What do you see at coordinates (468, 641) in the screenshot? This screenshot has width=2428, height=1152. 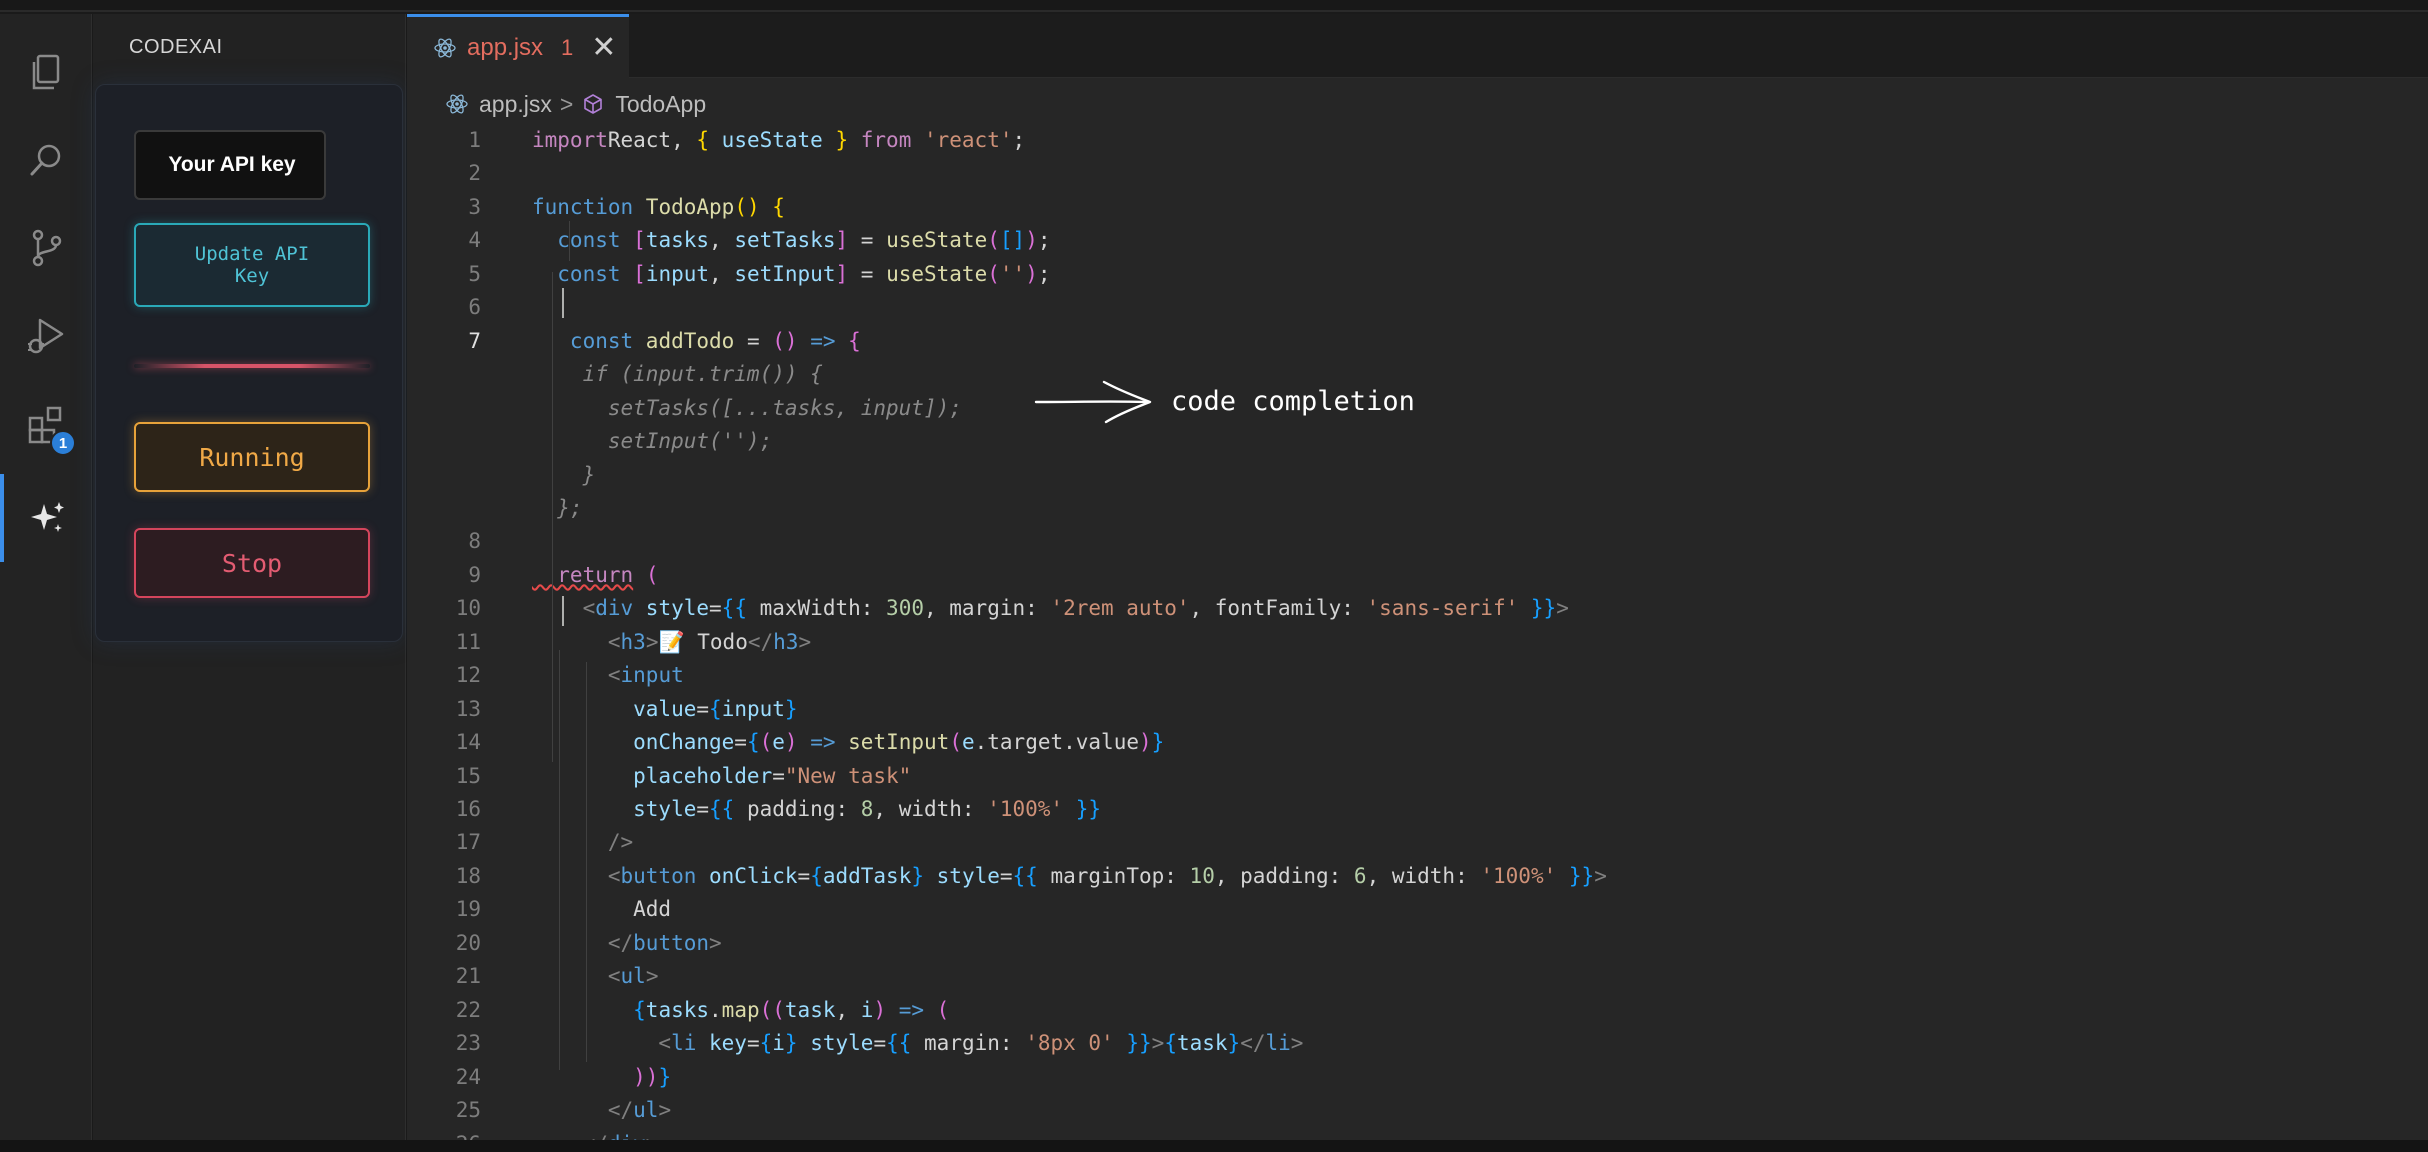 I see `line-number: 11` at bounding box center [468, 641].